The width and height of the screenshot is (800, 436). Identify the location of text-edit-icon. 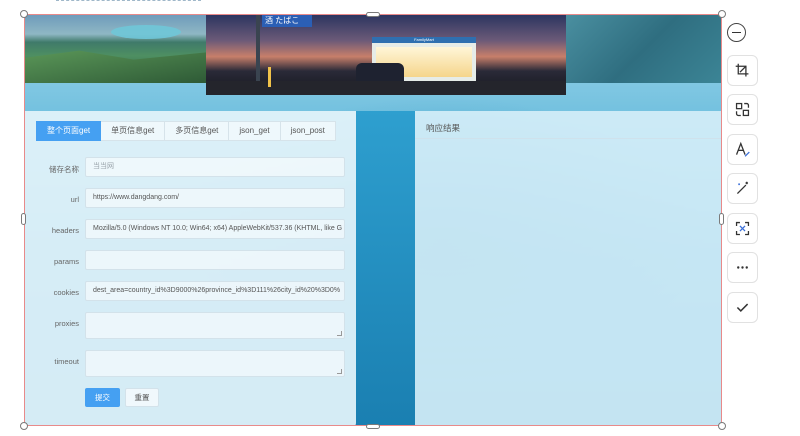
(742, 149).